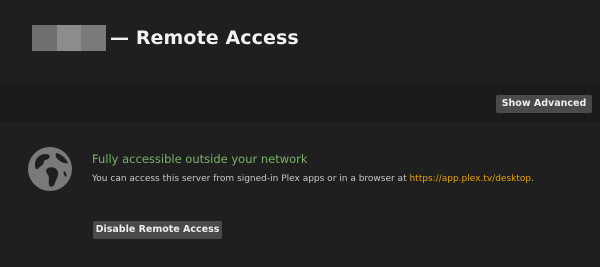  Describe the element at coordinates (532, 179) in the screenshot. I see `status-description-end: .` at that location.